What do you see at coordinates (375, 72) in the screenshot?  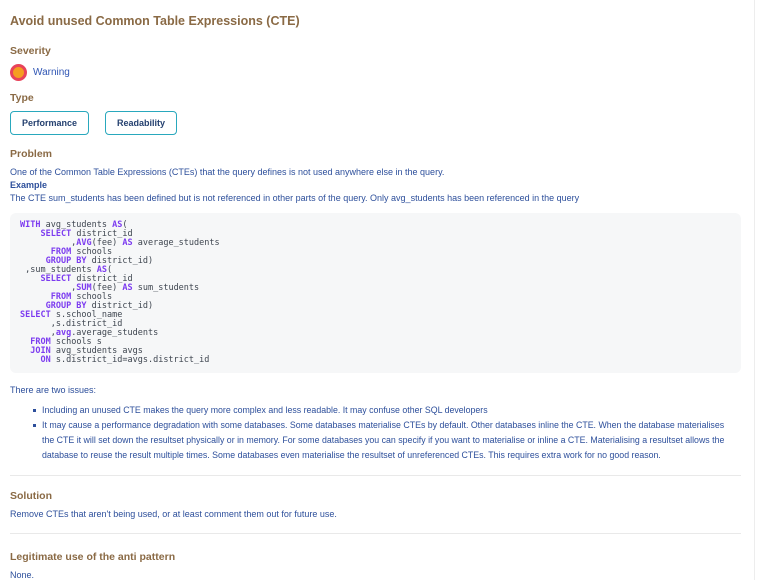 I see `severity-status-badge: Warning` at bounding box center [375, 72].